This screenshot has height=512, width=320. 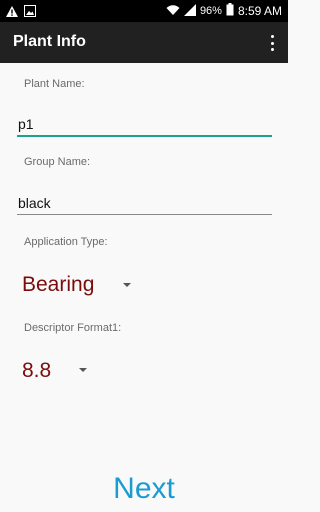 What do you see at coordinates (210, 11) in the screenshot?
I see `battery-percent: 96%` at bounding box center [210, 11].